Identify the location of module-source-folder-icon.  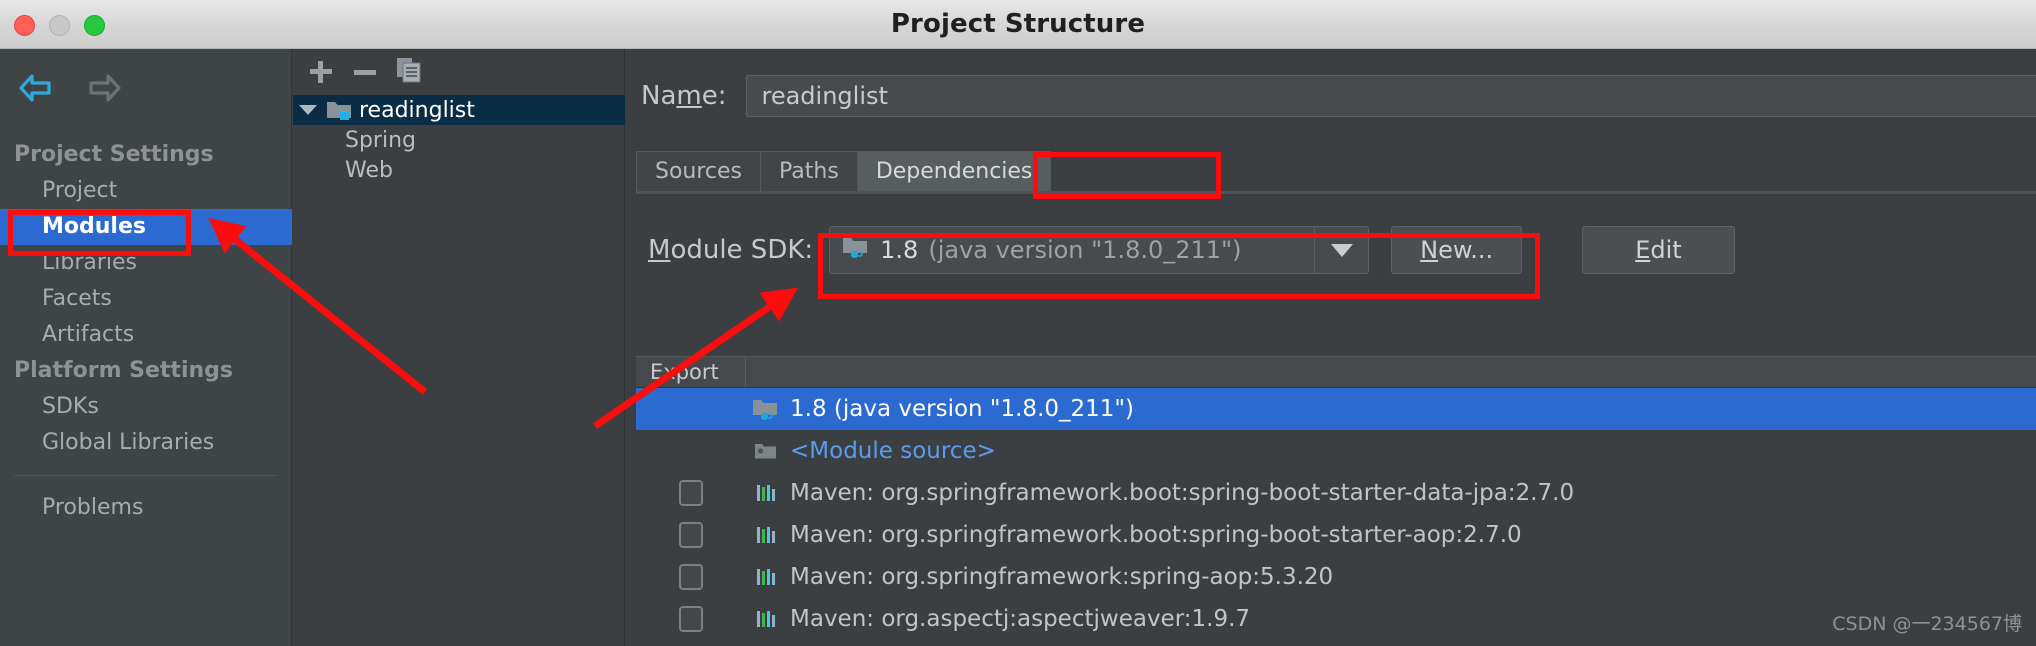
(766, 451).